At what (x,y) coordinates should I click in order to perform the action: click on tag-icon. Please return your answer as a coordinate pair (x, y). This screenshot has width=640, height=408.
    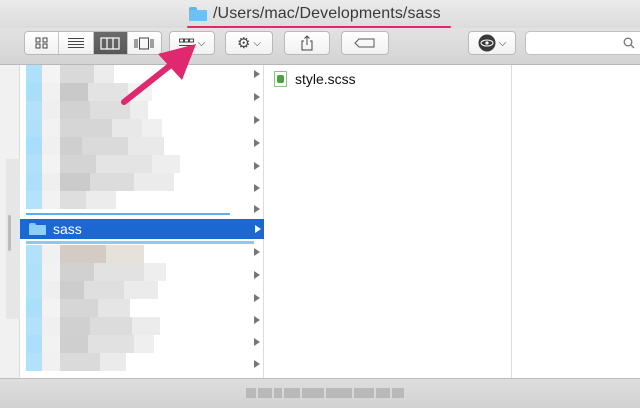
    Looking at the image, I should click on (364, 43).